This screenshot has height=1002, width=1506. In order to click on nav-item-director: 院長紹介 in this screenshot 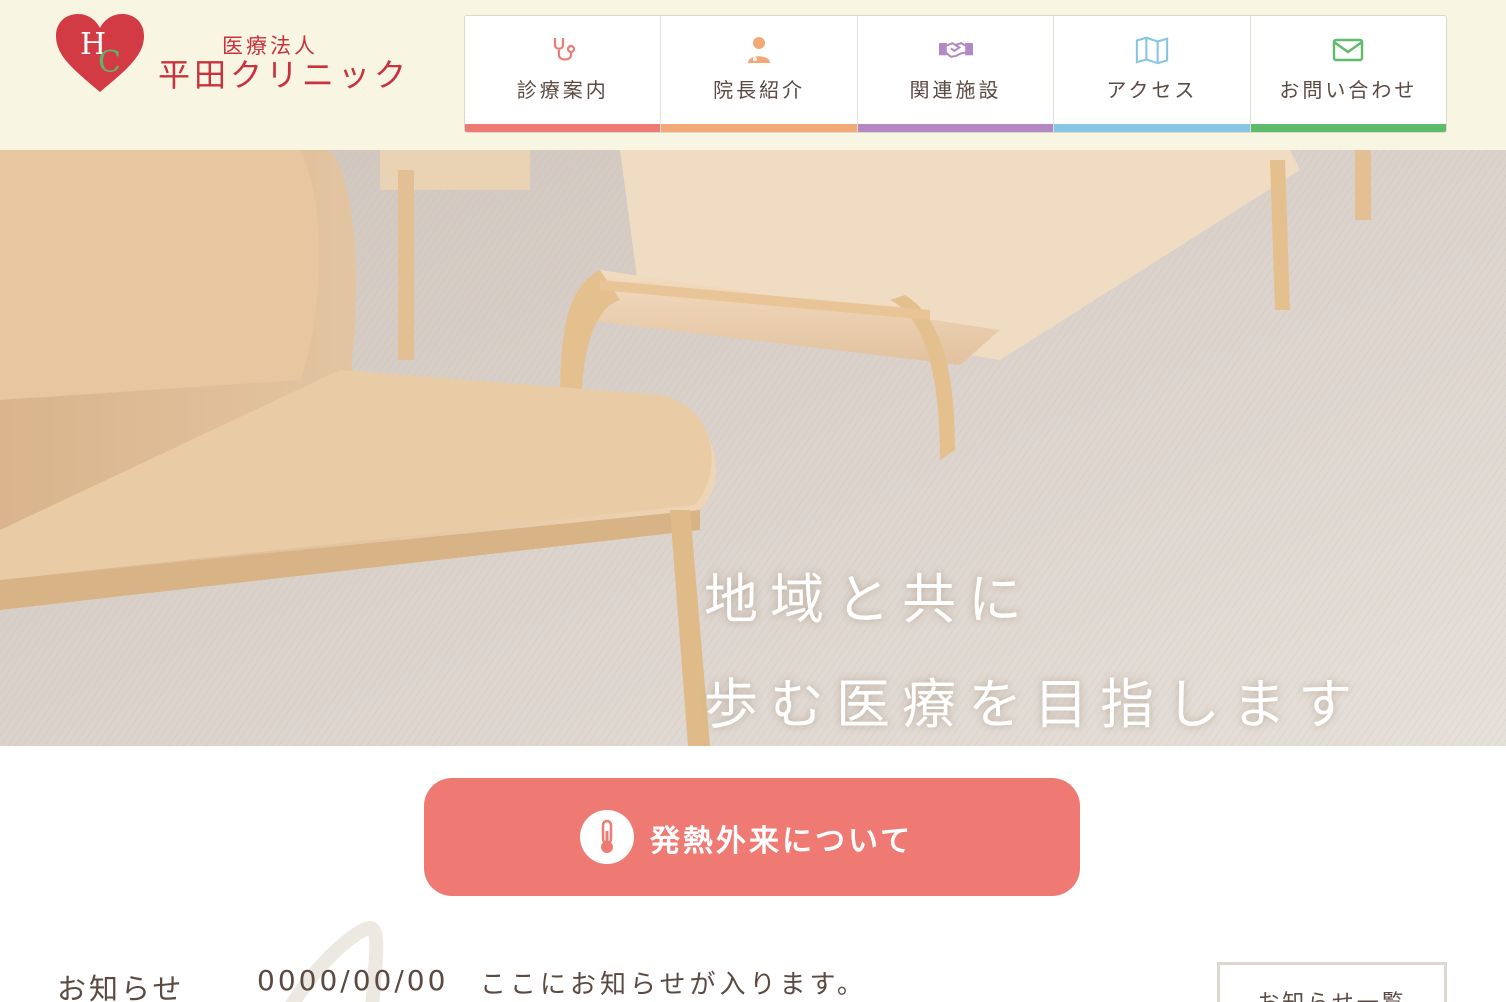, I will do `click(759, 74)`.